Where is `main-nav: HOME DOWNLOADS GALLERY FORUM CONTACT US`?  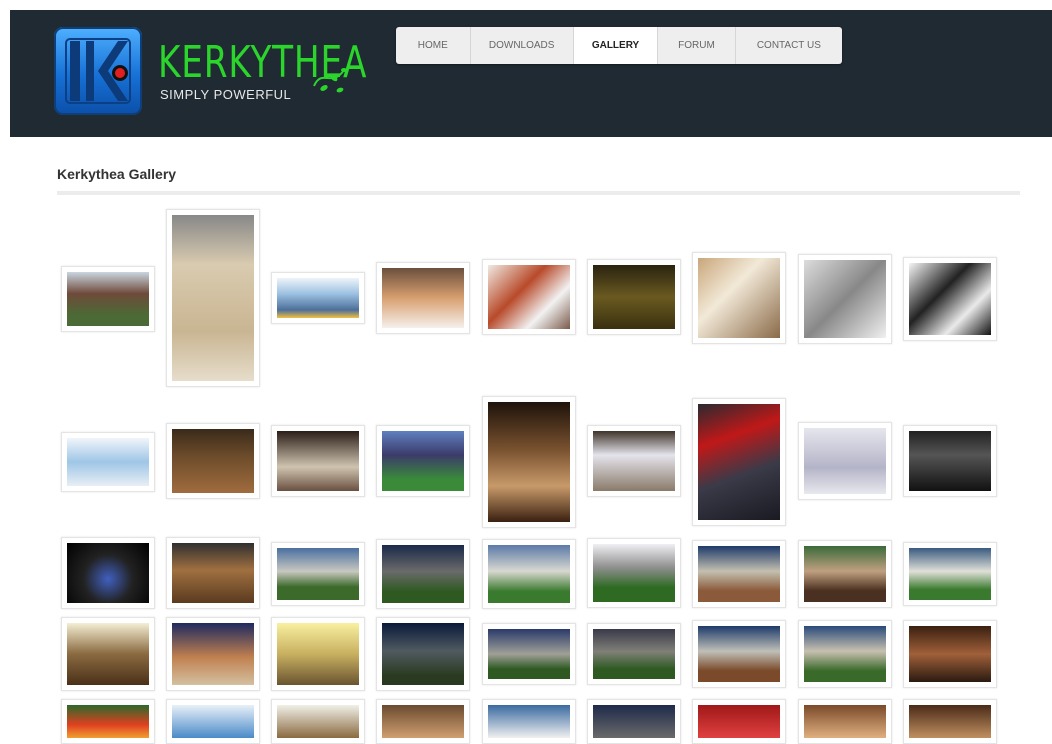 main-nav: HOME DOWNLOADS GALLERY FORUM CONTACT US is located at coordinates (619, 45).